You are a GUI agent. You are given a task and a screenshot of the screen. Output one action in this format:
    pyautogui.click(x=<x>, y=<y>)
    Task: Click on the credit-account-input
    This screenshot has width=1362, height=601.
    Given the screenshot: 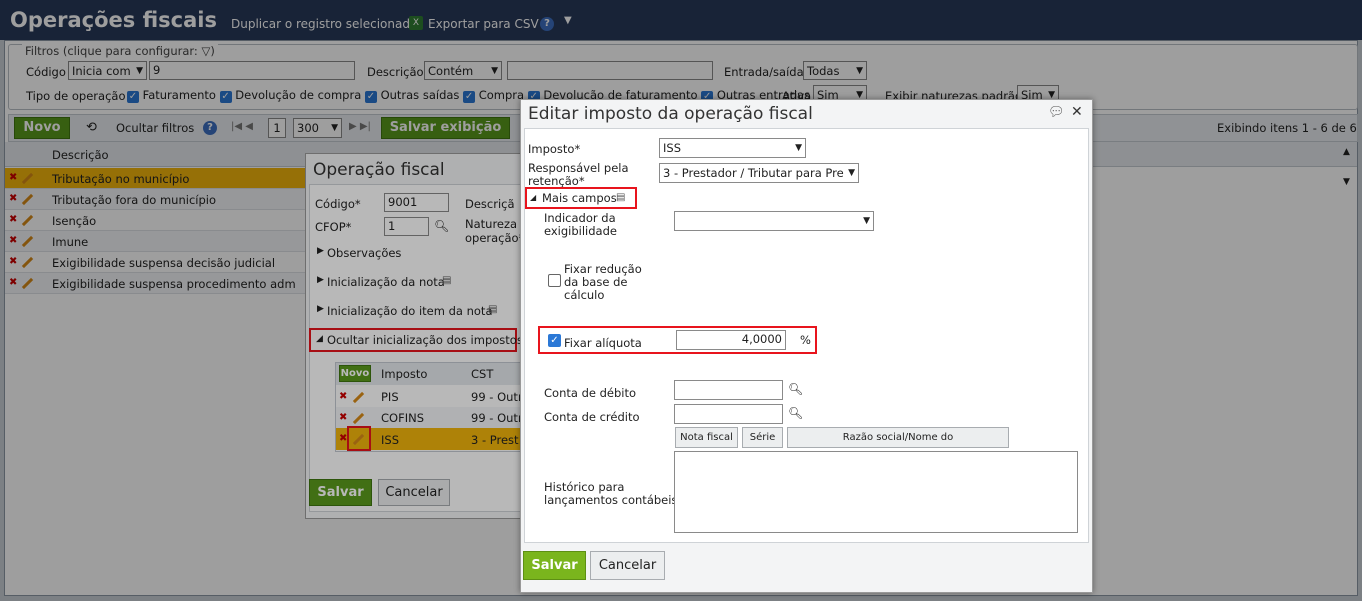 What is the action you would take?
    pyautogui.click(x=728, y=414)
    